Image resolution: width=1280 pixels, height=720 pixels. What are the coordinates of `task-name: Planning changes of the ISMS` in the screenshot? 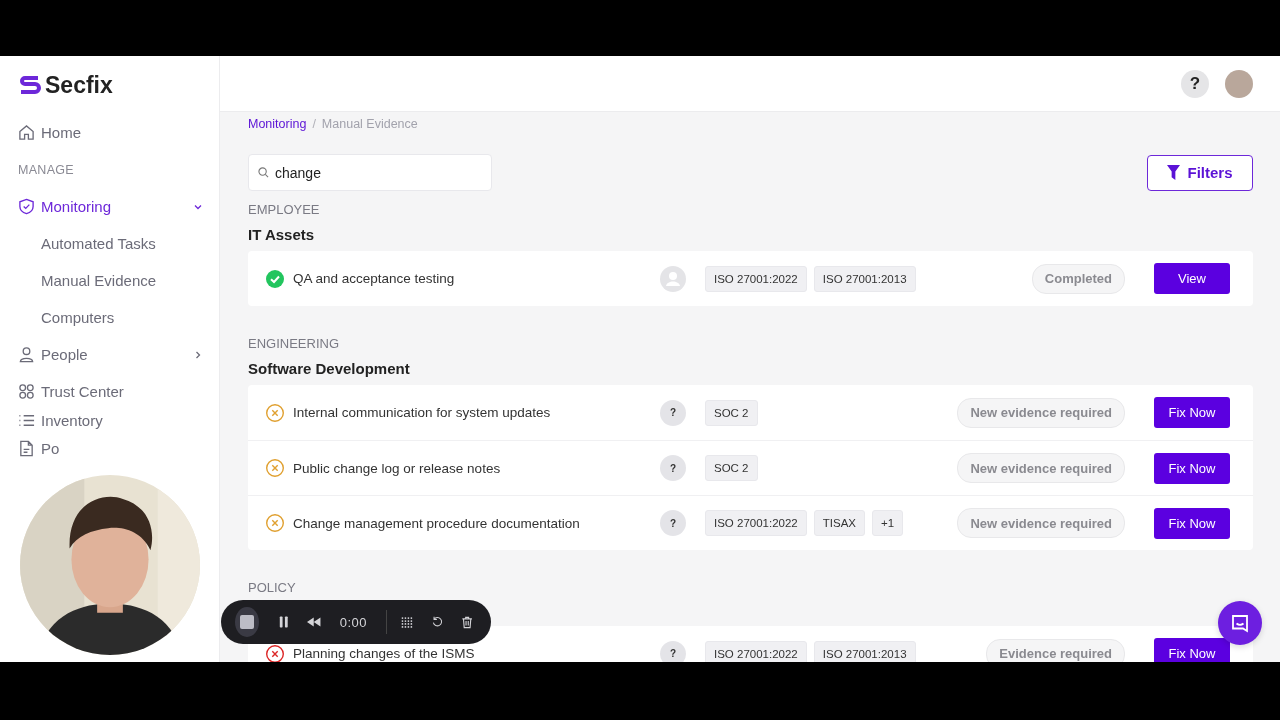 It's located at (384, 653).